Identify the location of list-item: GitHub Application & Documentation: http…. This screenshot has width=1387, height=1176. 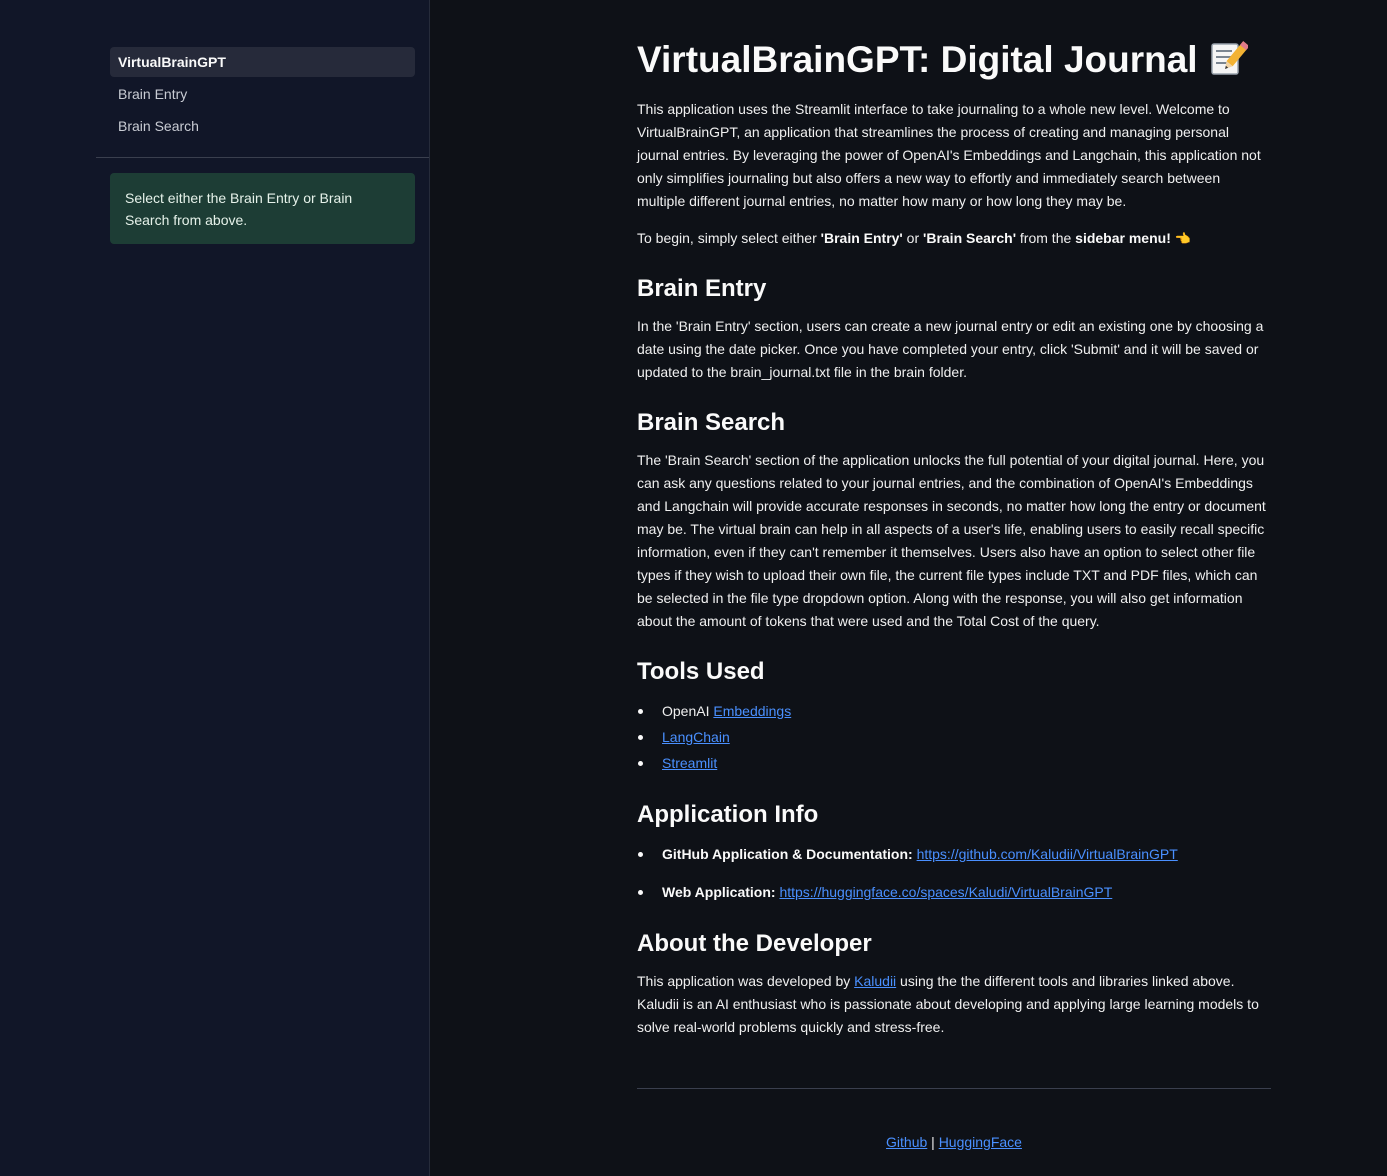
(954, 854).